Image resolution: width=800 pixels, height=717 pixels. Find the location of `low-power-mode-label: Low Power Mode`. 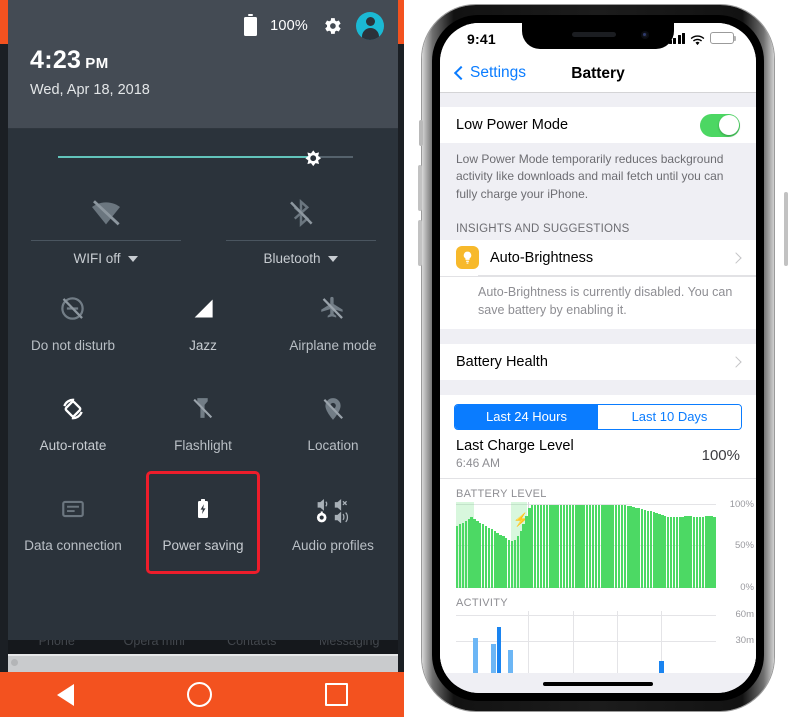

low-power-mode-label: Low Power Mode is located at coordinates (512, 125).